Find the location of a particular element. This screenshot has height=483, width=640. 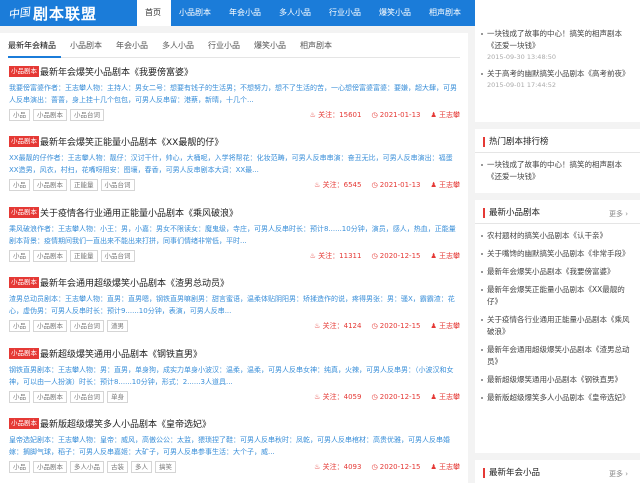

nav-nianhui: 年会小品 is located at coordinates (246, 13).